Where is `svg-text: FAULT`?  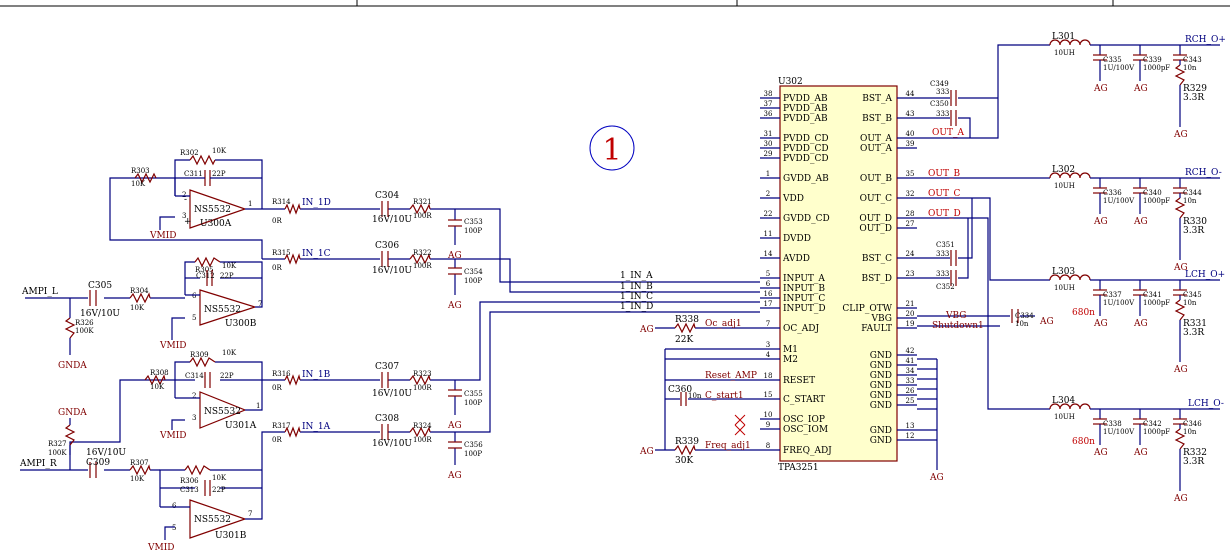
svg-text: FAULT is located at coordinates (876, 329).